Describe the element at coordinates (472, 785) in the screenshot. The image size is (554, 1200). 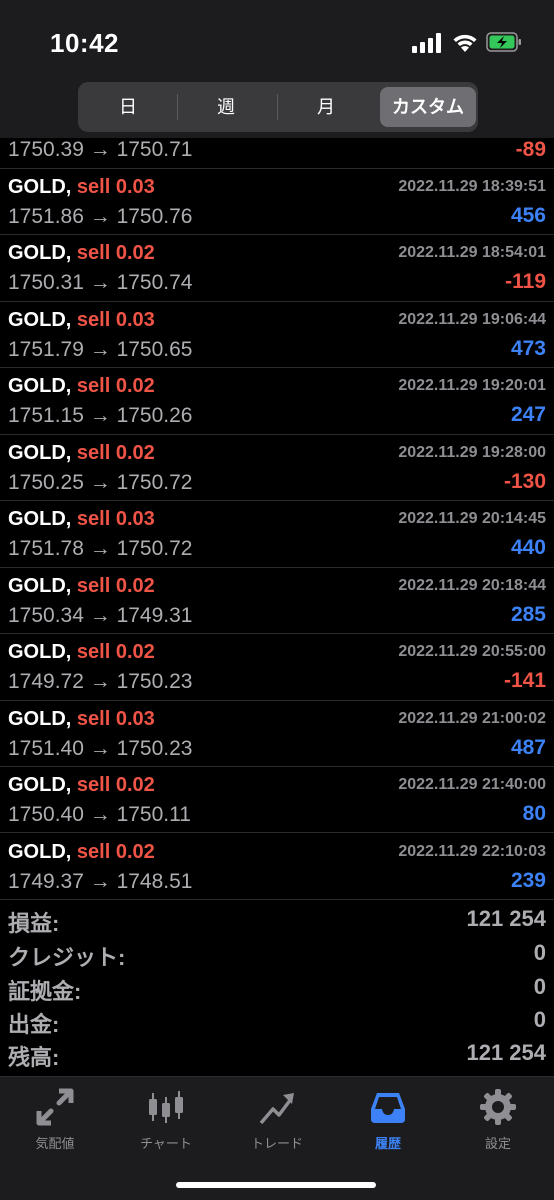
I see `trade-datetime: 2022.11.29 21:40:00` at that location.